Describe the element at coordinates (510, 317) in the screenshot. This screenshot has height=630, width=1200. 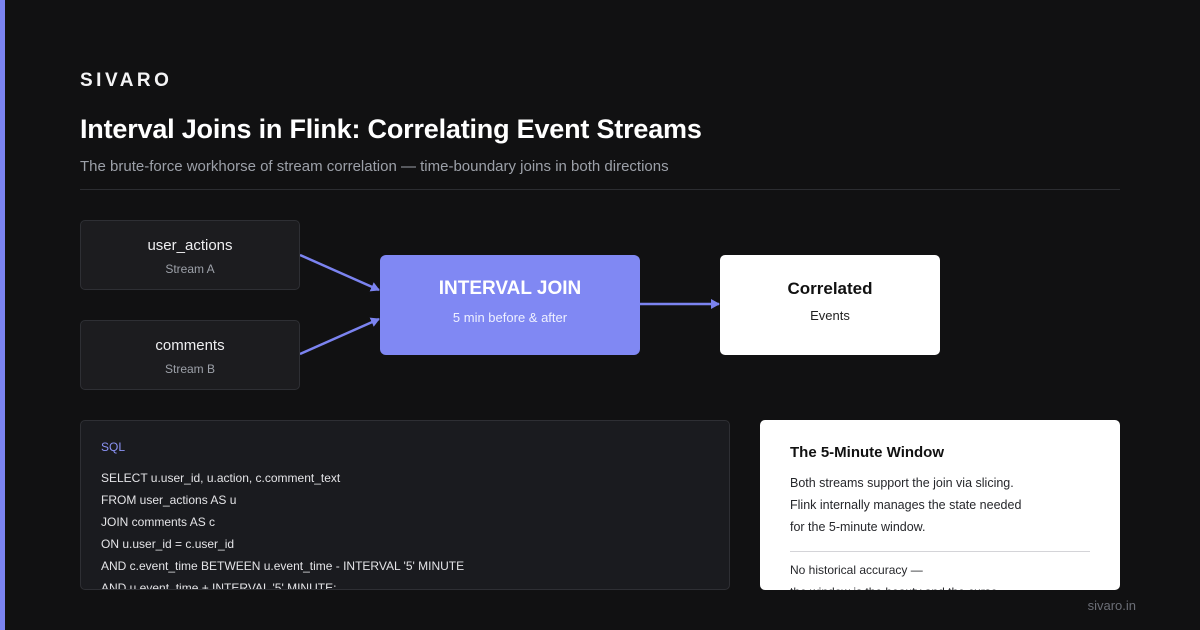
I see `join-subtitle: 5 min before & after` at that location.